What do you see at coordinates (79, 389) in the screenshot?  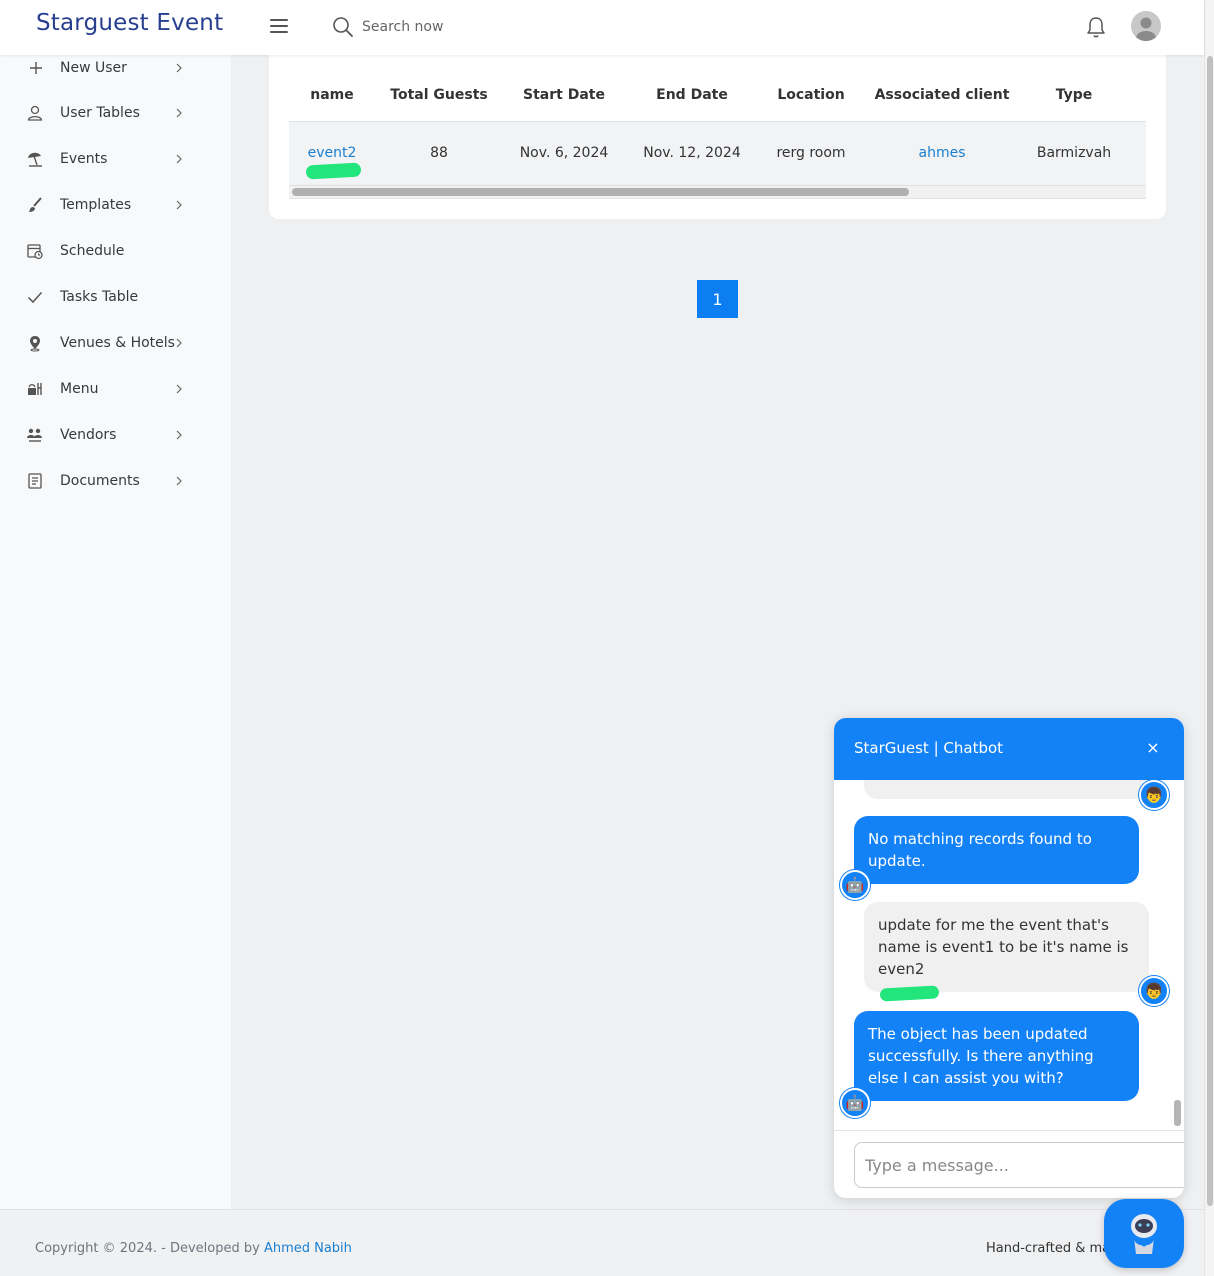 I see `sidebar-item-label: Menu` at bounding box center [79, 389].